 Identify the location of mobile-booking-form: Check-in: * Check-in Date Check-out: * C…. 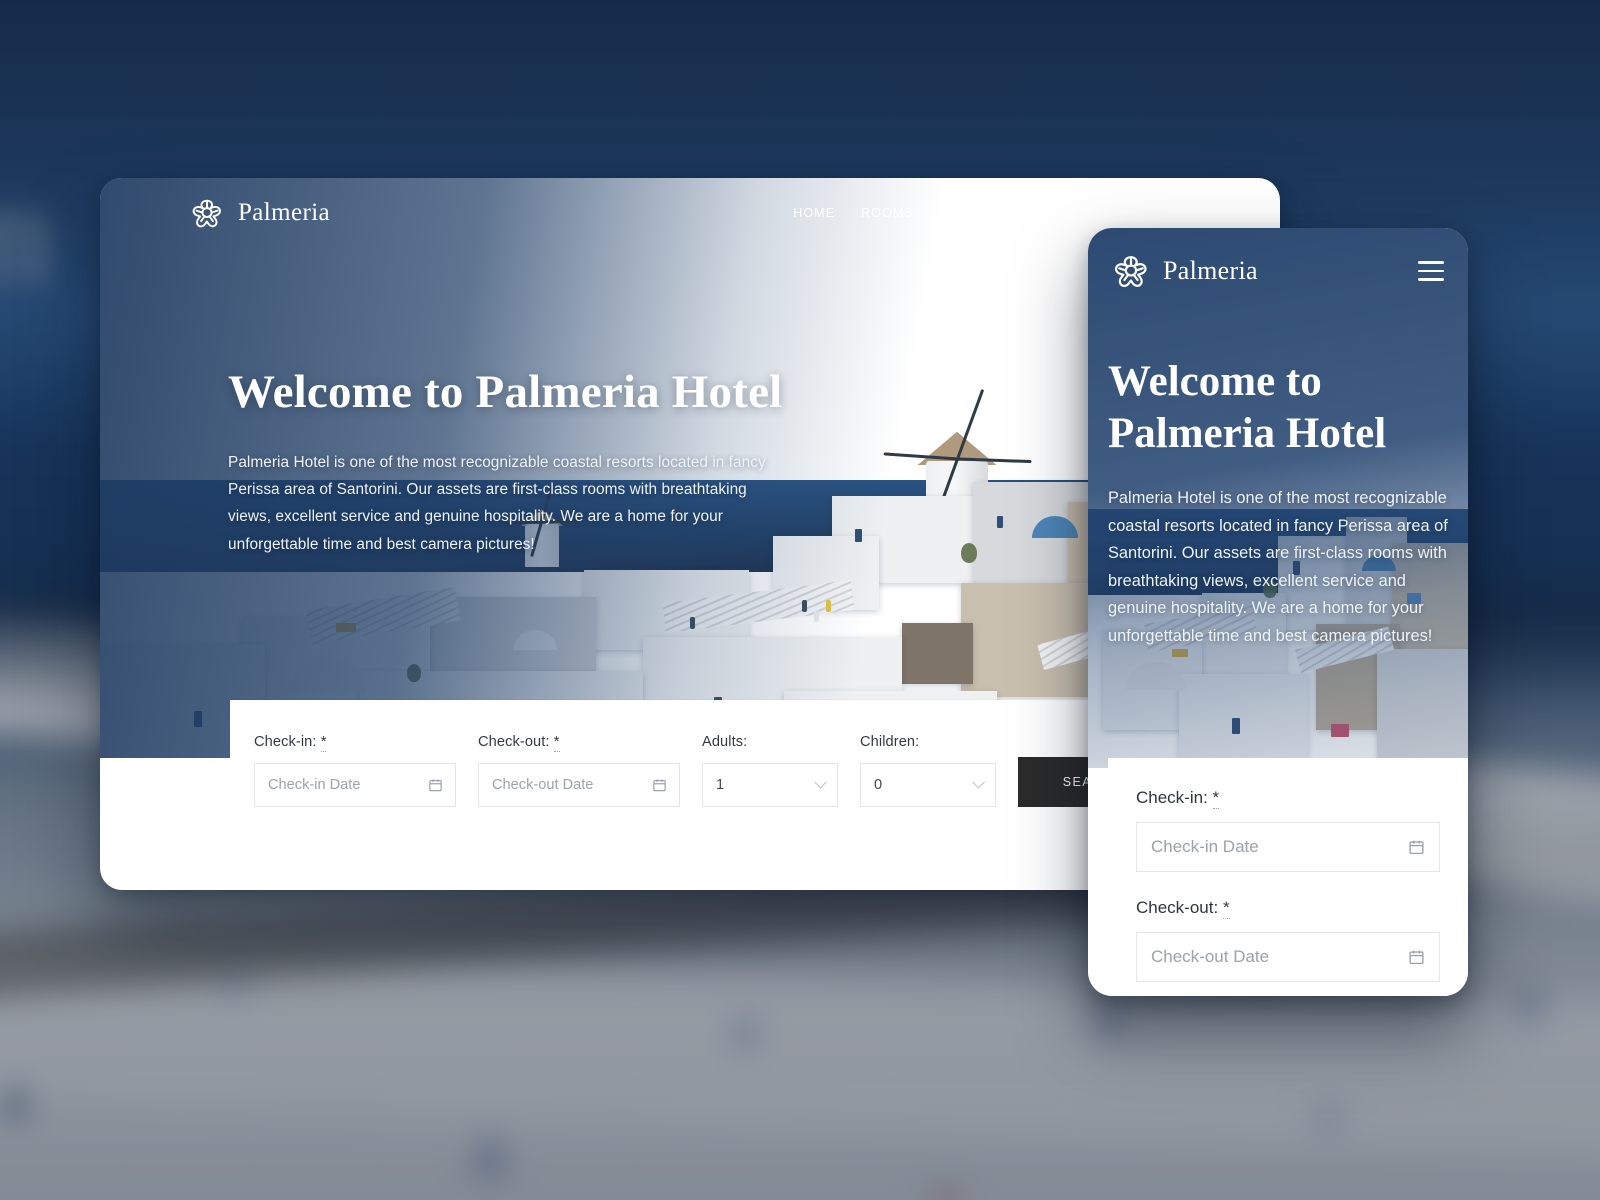
(1288, 877).